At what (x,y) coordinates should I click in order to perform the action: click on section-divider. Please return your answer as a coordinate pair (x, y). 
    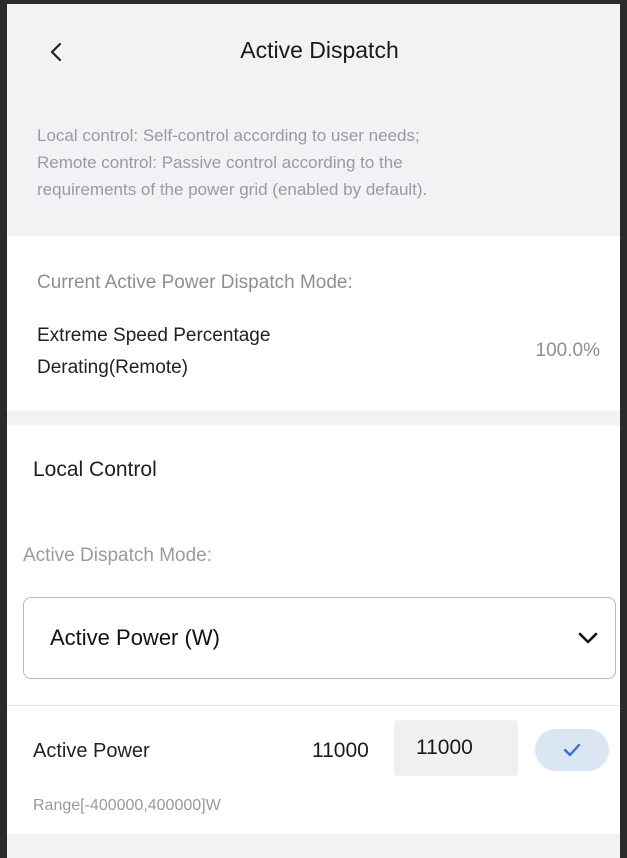
    Looking at the image, I should click on (313, 418).